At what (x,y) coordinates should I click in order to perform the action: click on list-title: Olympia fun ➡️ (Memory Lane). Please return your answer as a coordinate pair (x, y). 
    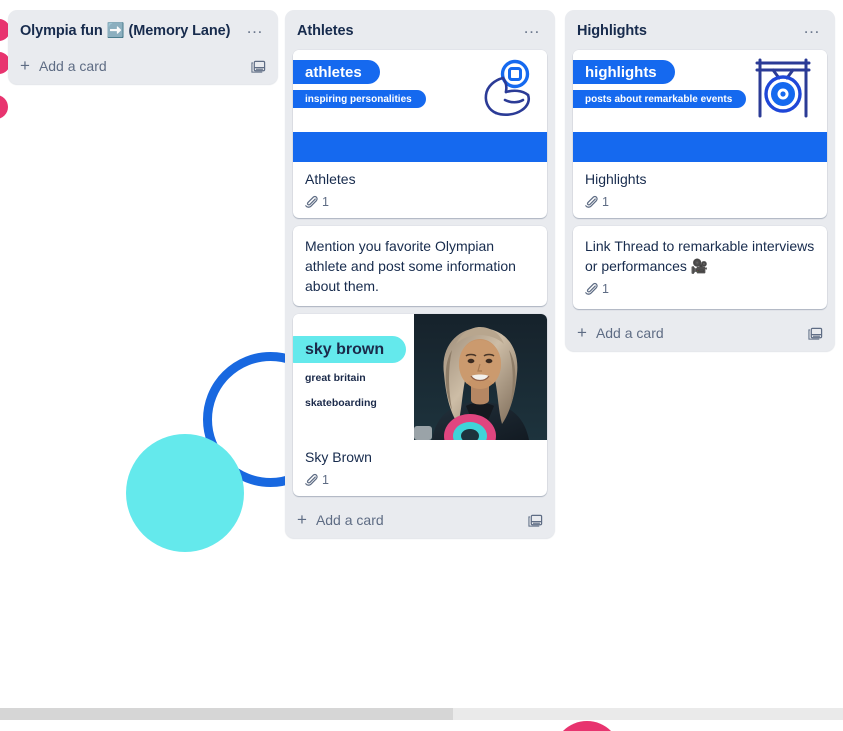
    Looking at the image, I should click on (125, 30).